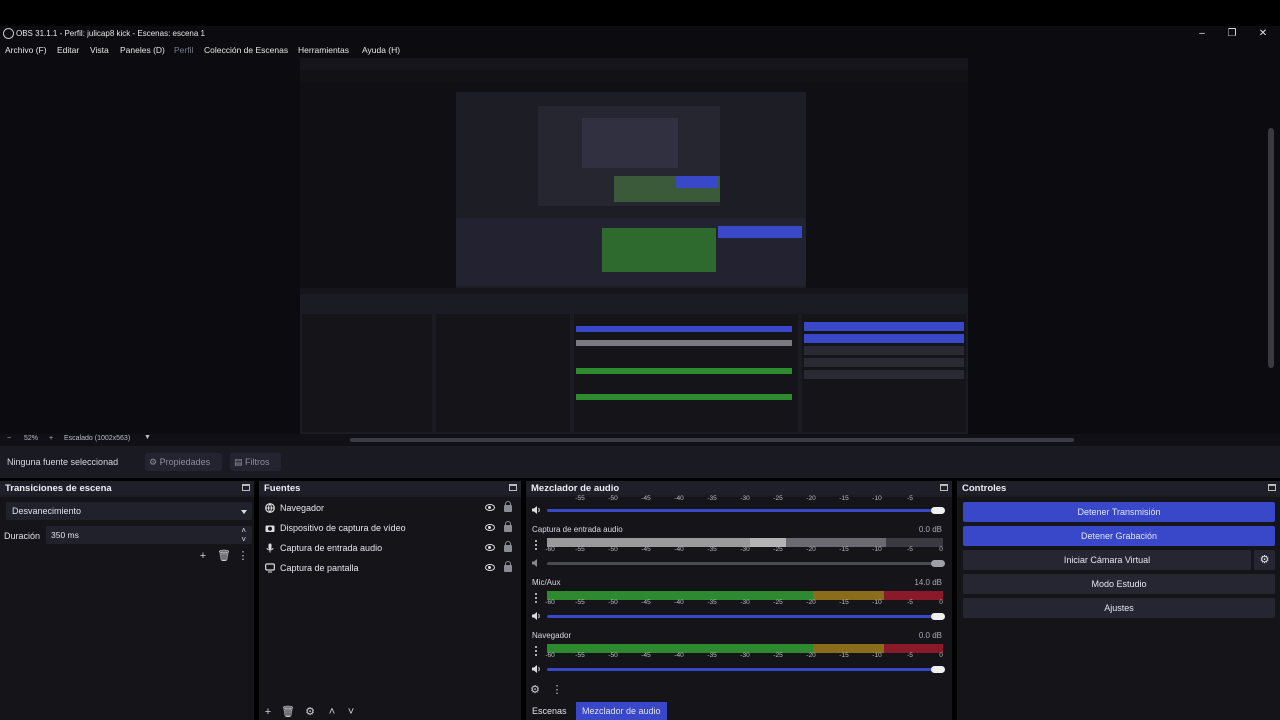 The width and height of the screenshot is (1280, 720). What do you see at coordinates (129, 511) in the screenshot?
I see `transition-select: Desvanecimiento` at bounding box center [129, 511].